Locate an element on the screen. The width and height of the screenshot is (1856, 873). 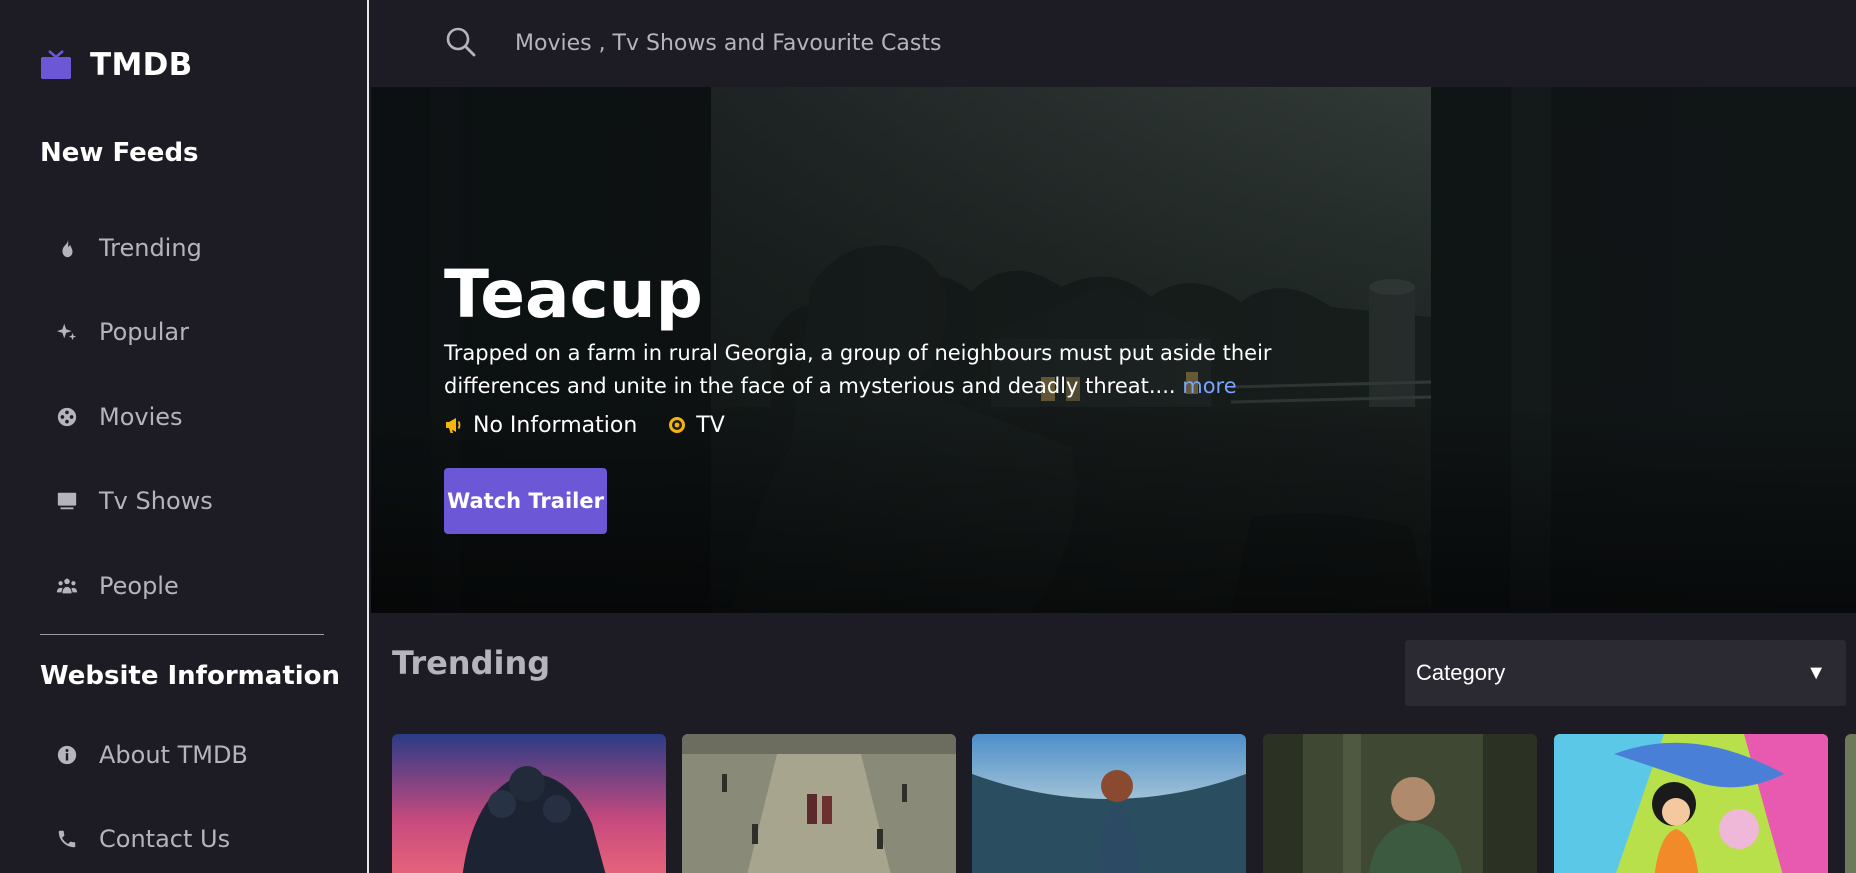
category-dropdown-label: Category is located at coordinates (1461, 672).